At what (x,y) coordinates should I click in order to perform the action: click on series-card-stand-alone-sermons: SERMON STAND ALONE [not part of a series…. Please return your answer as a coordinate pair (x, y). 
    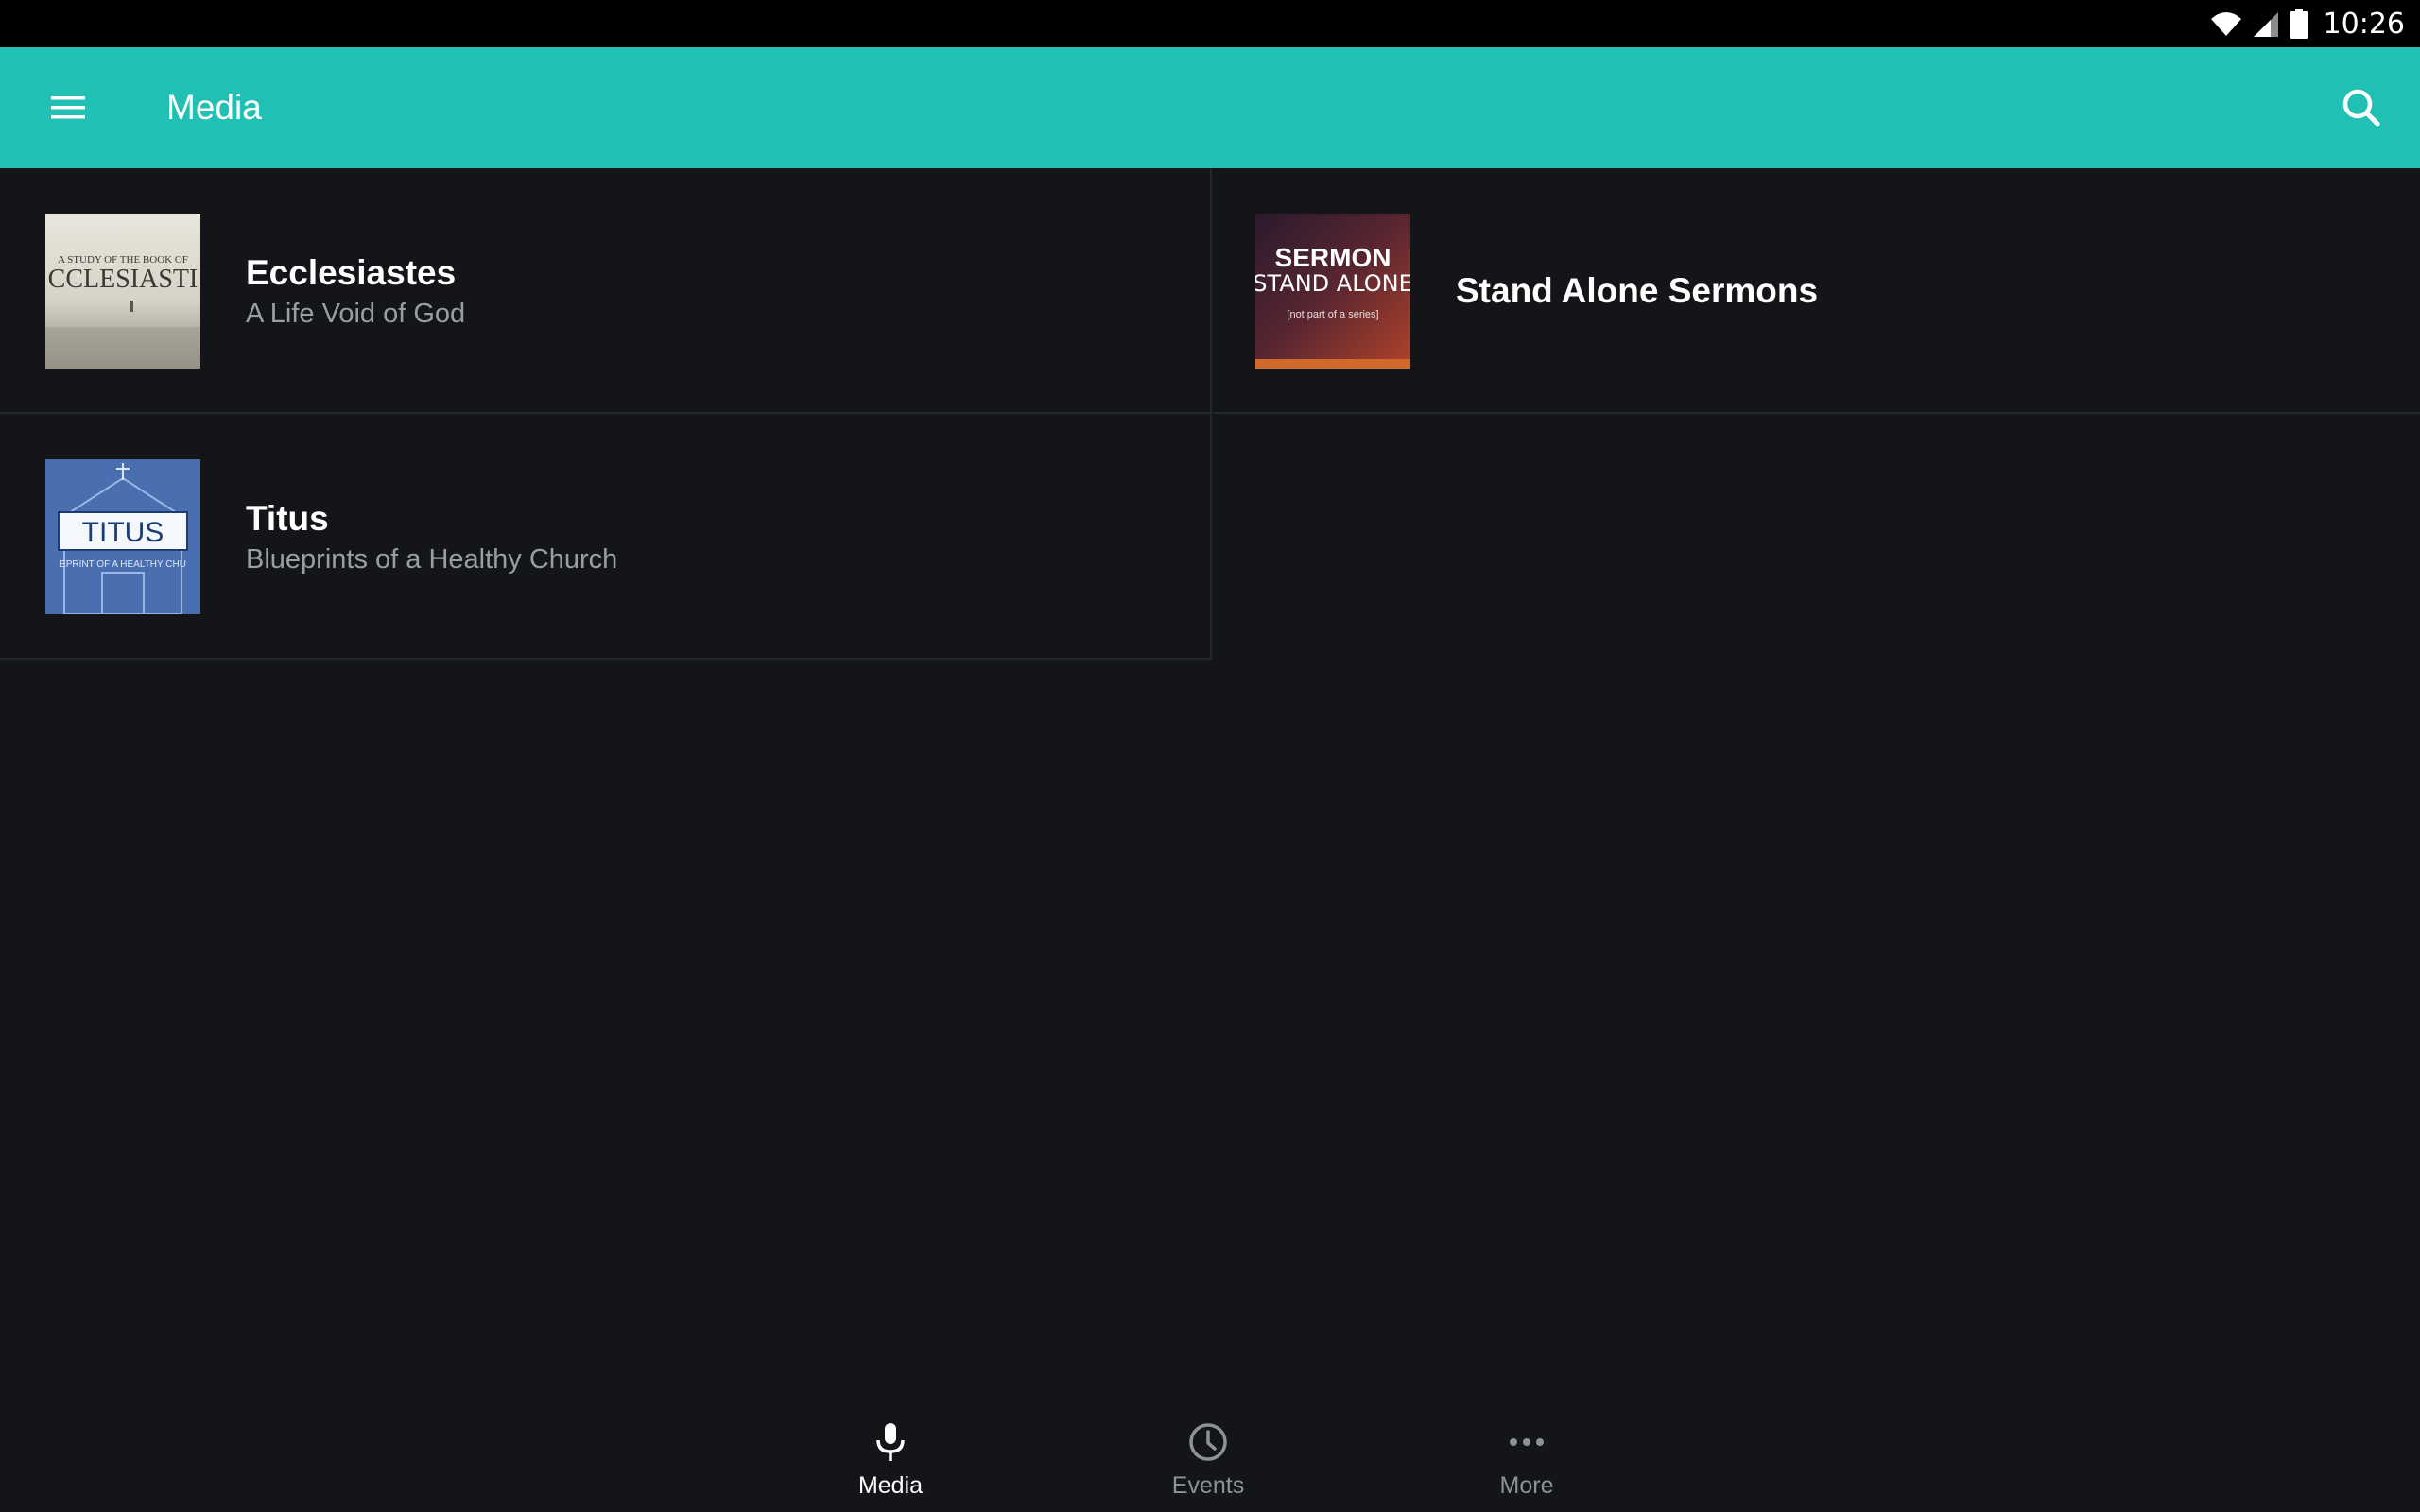
    Looking at the image, I should click on (1816, 291).